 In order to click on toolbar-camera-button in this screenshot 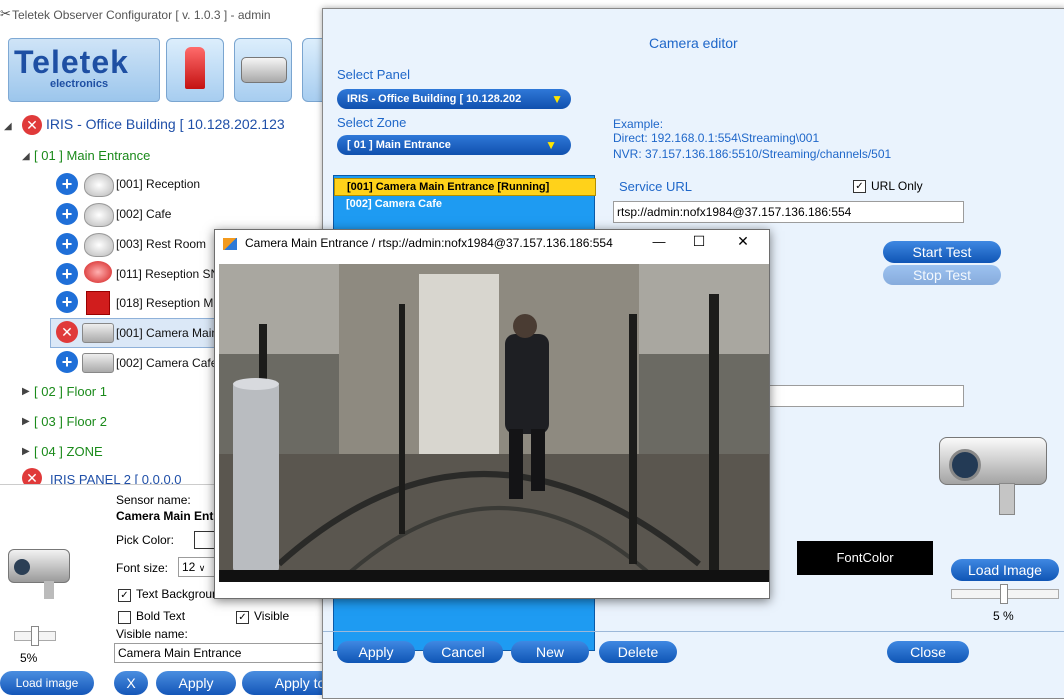, I will do `click(263, 70)`.